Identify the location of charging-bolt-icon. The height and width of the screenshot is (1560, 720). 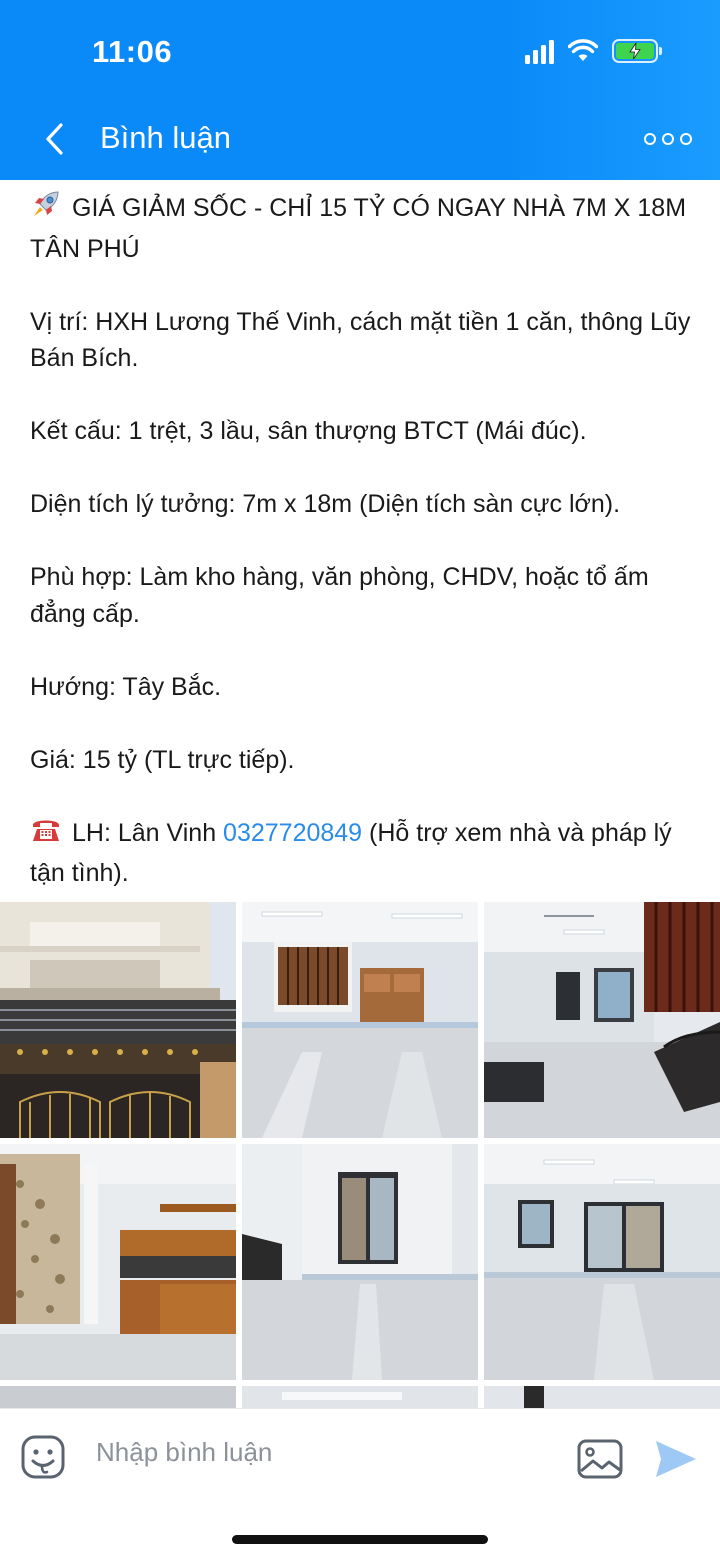
(635, 51).